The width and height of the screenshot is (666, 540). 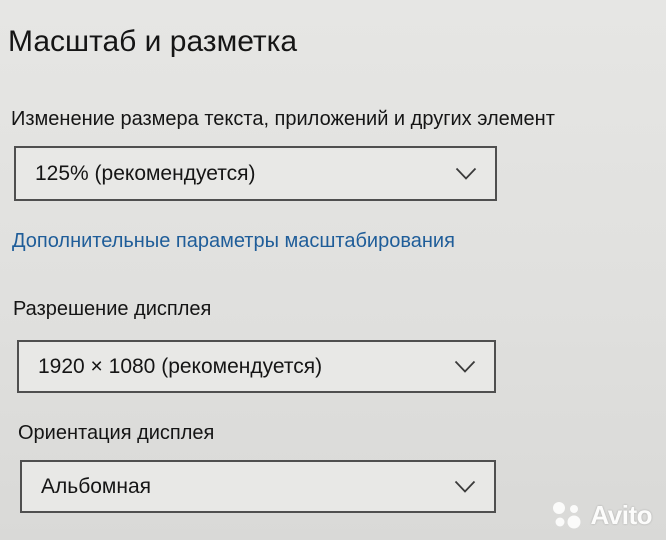 I want to click on scale-dropdown: 125% (рекомендуется), so click(x=255, y=173).